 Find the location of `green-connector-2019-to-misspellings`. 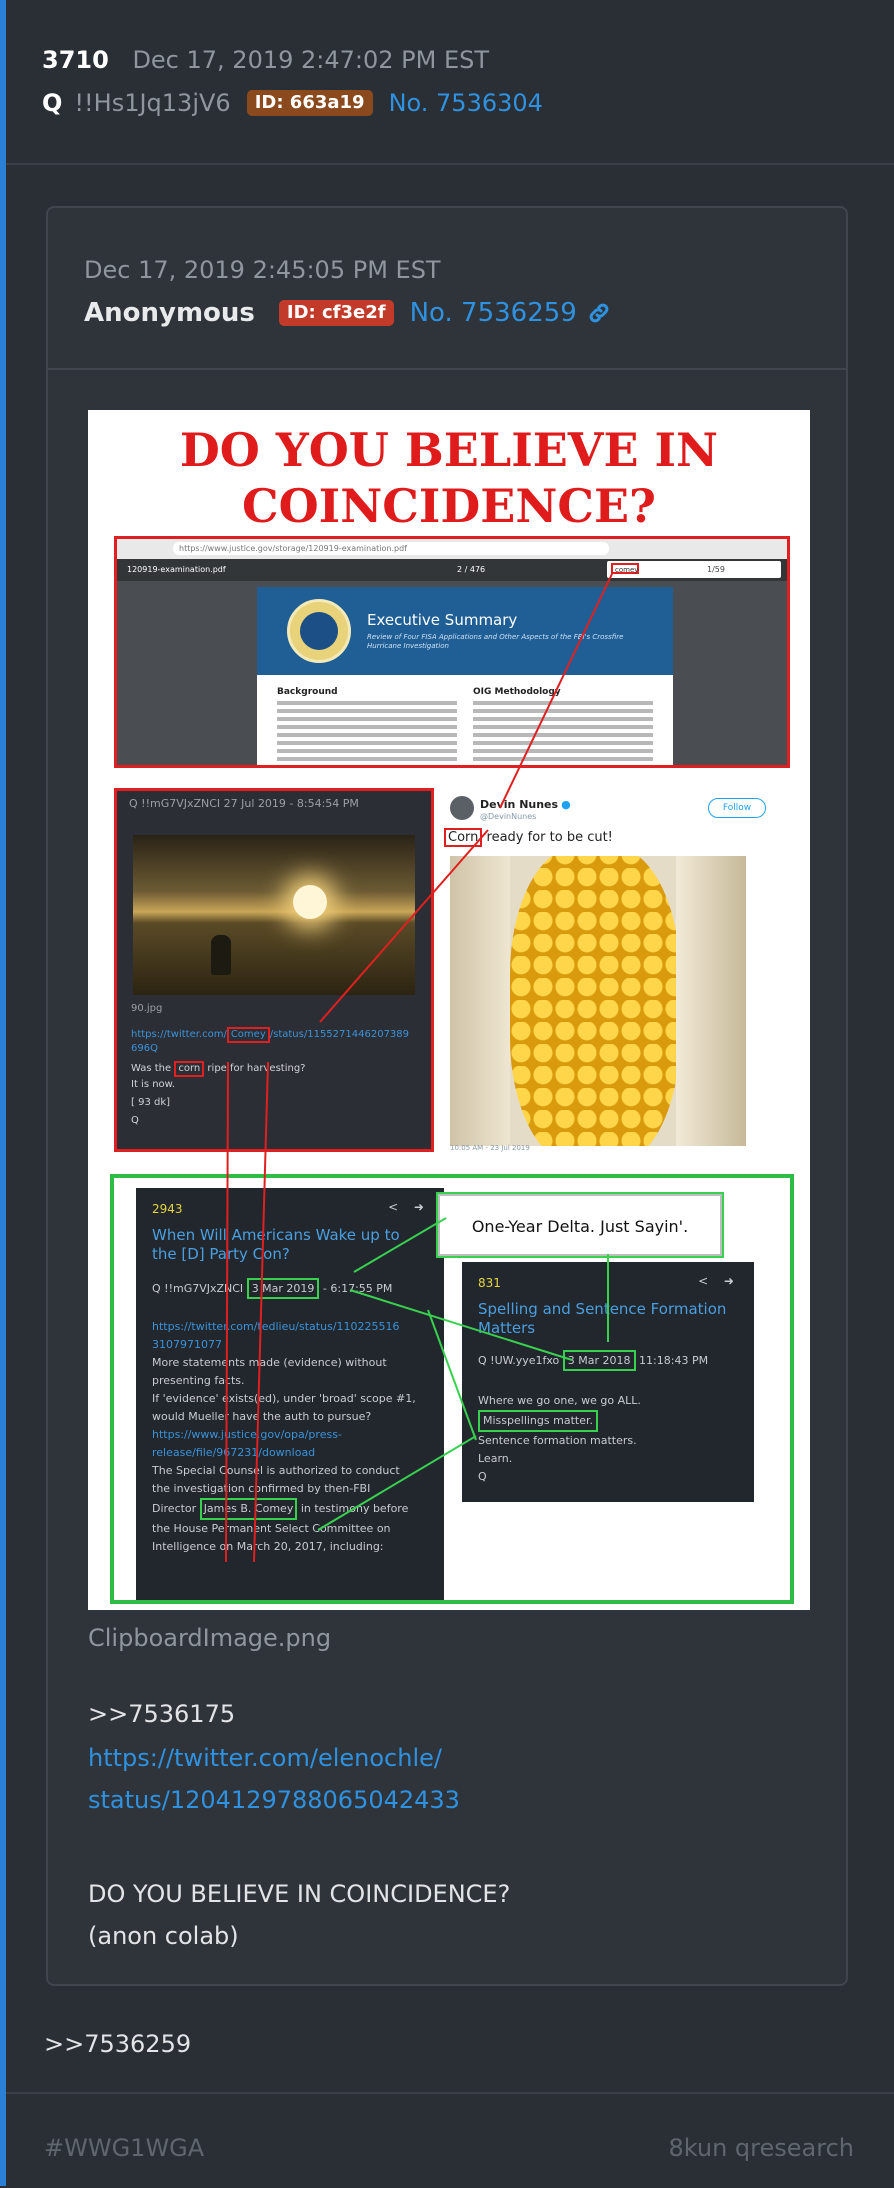

green-connector-2019-to-misspellings is located at coordinates (452, 1375).